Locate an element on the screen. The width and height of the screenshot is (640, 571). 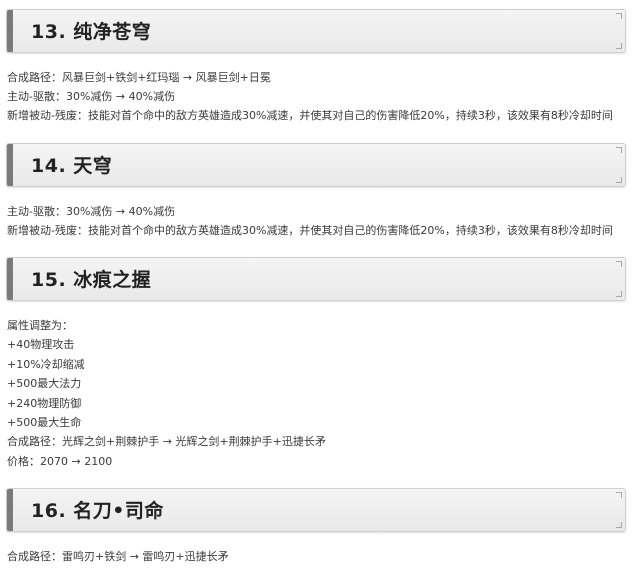
price-text: 价格：2070 → 2100 is located at coordinates (60, 461).